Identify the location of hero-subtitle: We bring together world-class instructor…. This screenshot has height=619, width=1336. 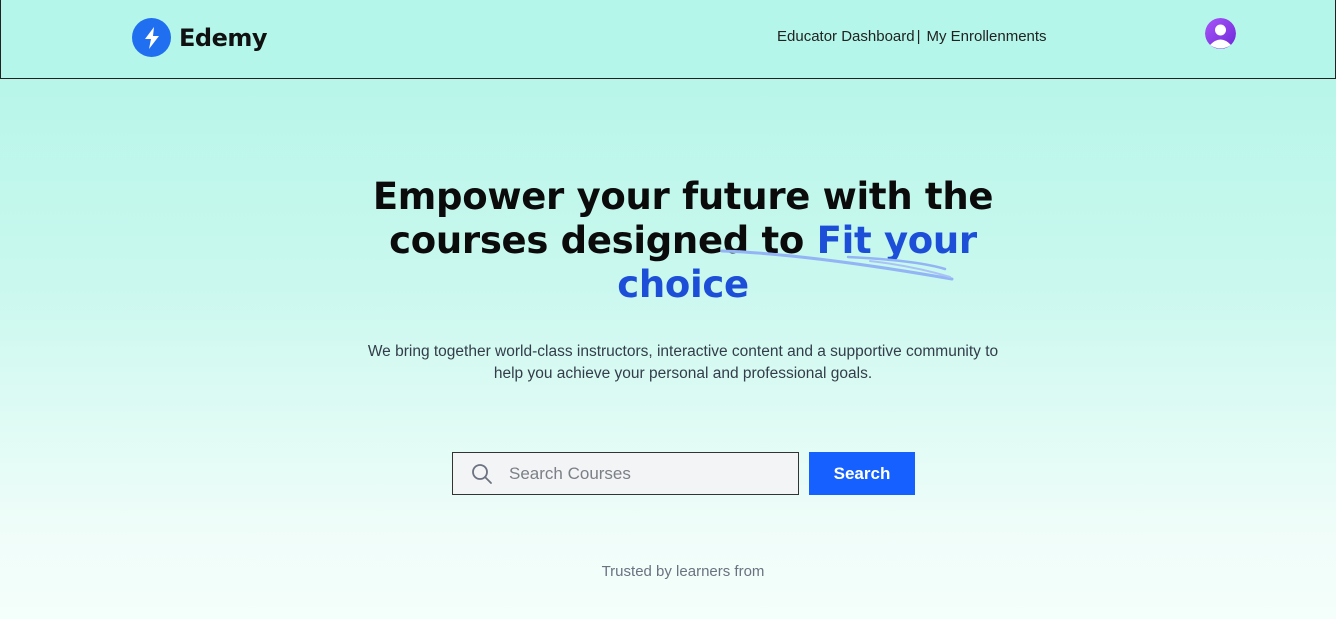
(683, 362).